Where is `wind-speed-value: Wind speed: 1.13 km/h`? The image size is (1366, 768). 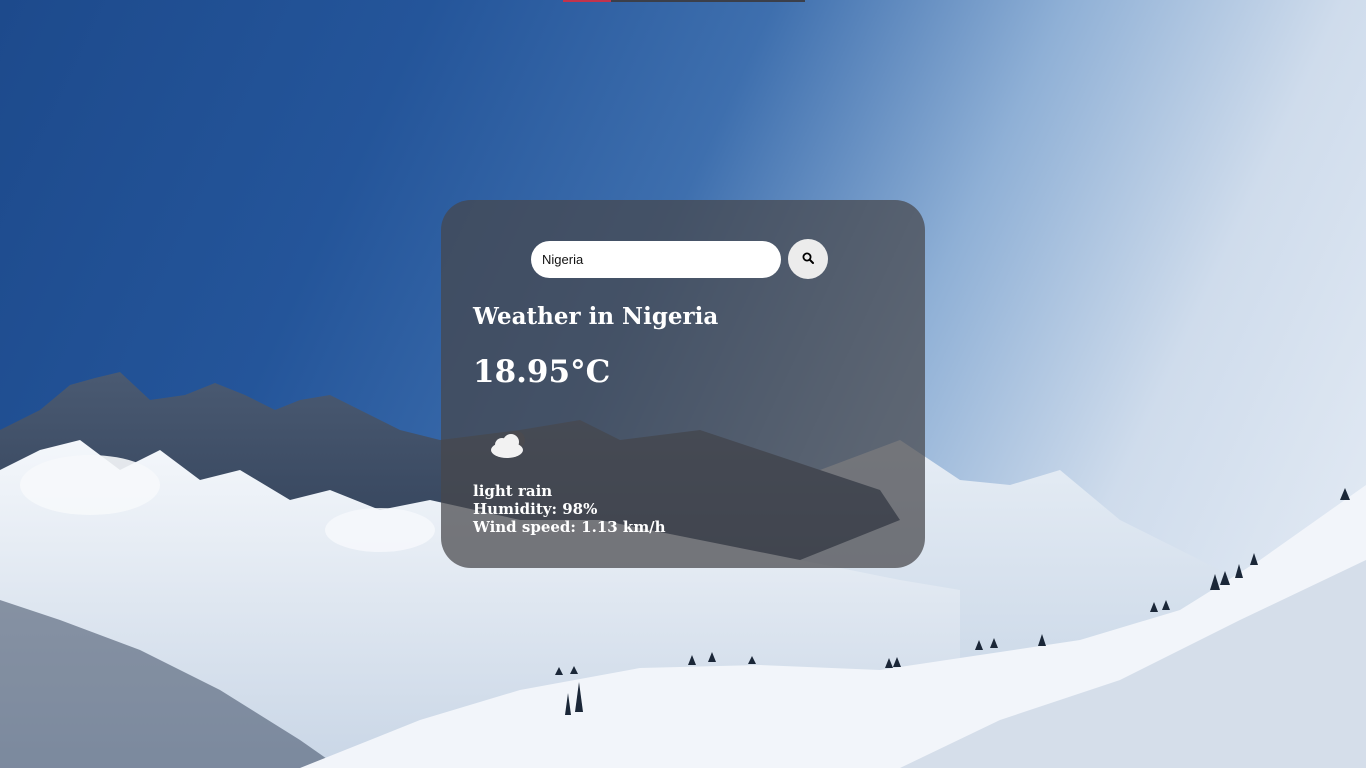 wind-speed-value: Wind speed: 1.13 km/h is located at coordinates (569, 527).